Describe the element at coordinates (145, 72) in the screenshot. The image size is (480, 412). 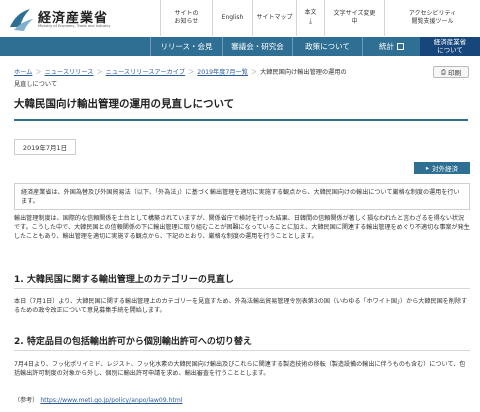
I see `breadcrumb-archive: ニュースリリースアーカイブ` at that location.